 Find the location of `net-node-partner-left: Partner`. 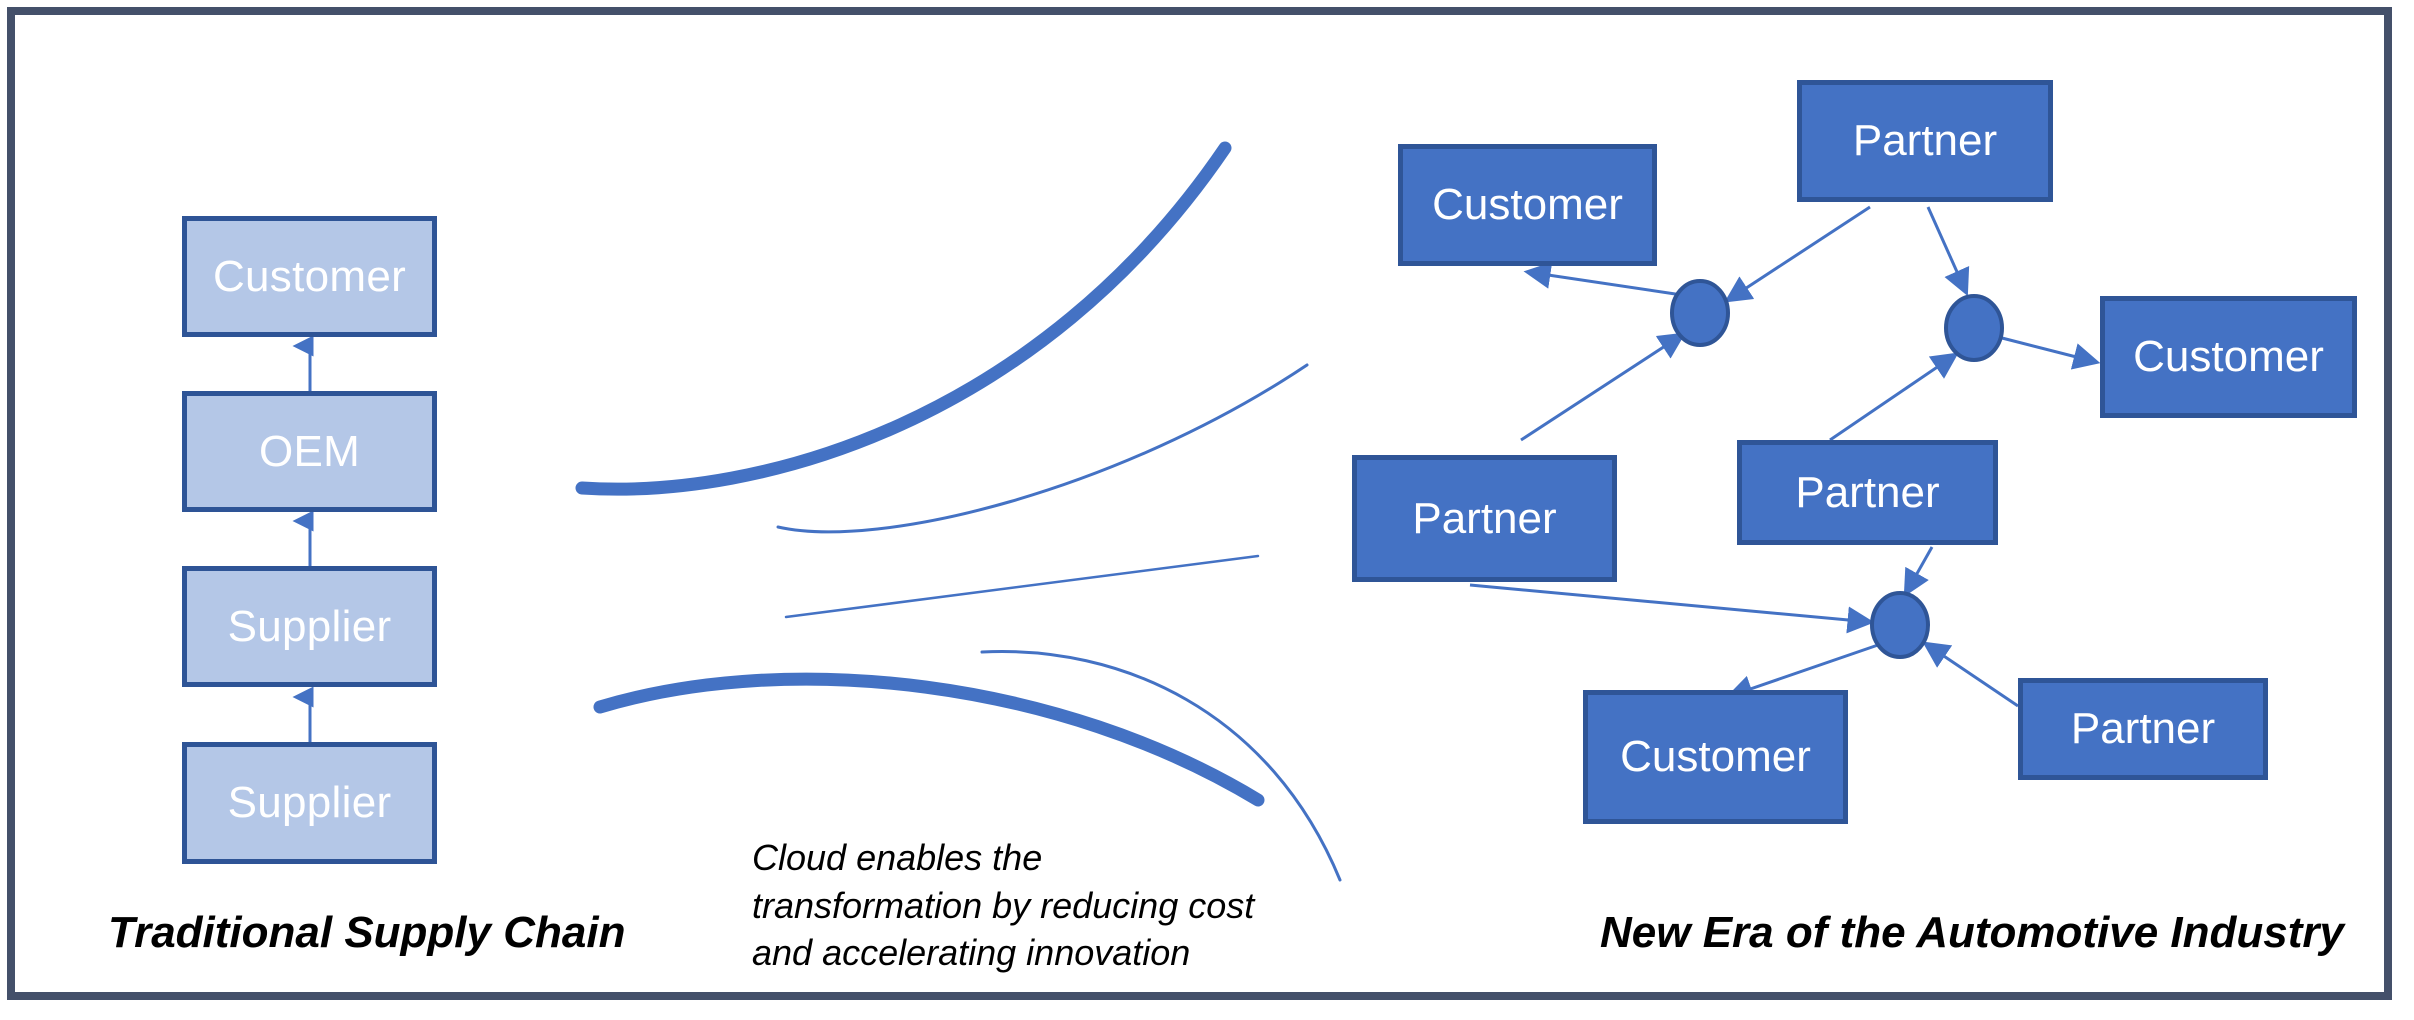

net-node-partner-left: Partner is located at coordinates (1484, 518).